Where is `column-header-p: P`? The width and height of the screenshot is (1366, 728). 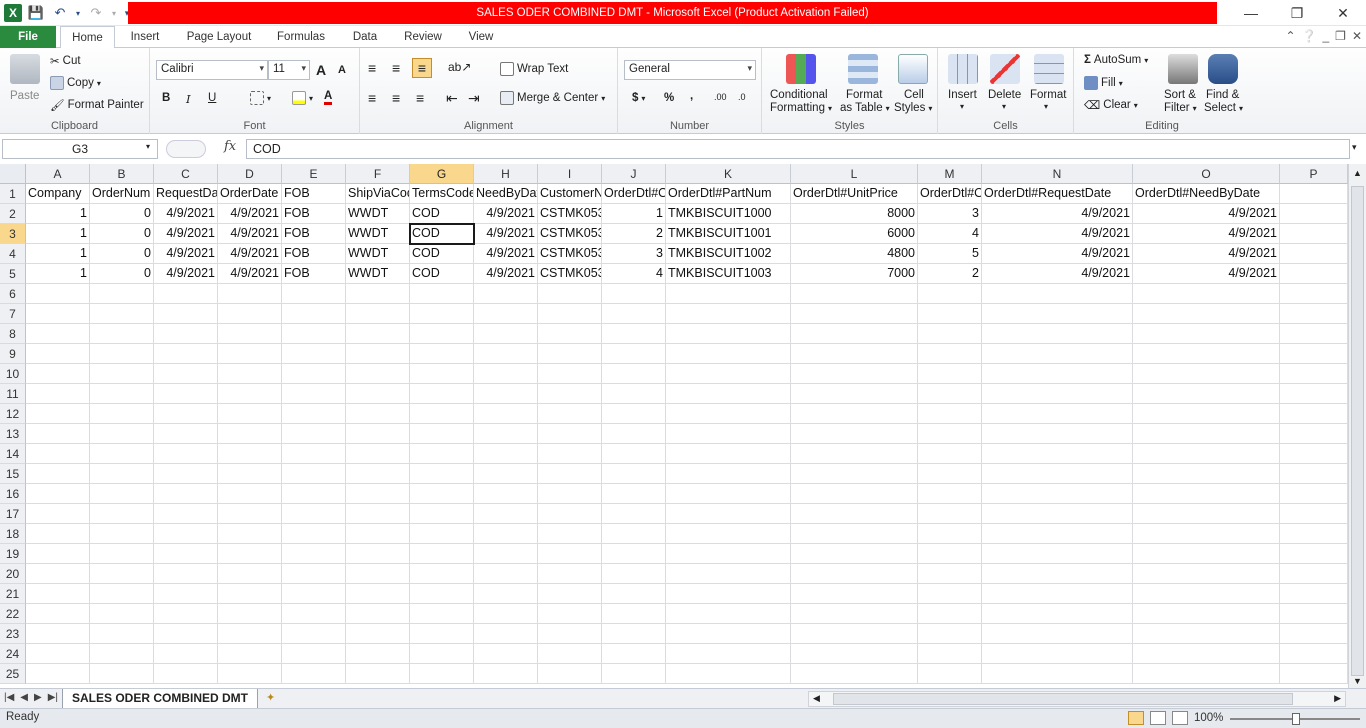 column-header-p: P is located at coordinates (1314, 174).